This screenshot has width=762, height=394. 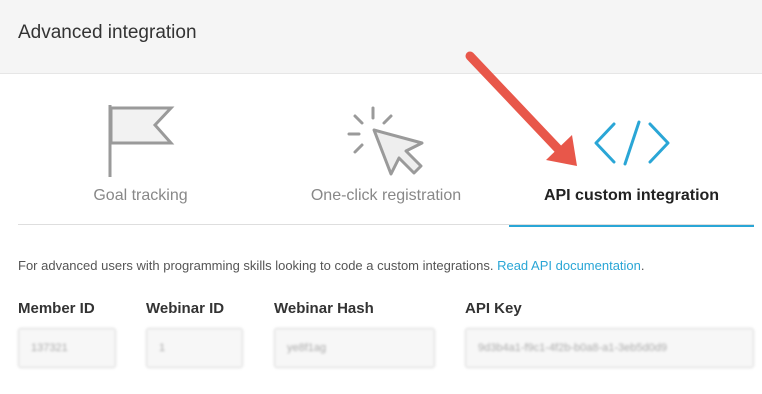 I want to click on tab-label: Goal tracking, so click(x=140, y=195).